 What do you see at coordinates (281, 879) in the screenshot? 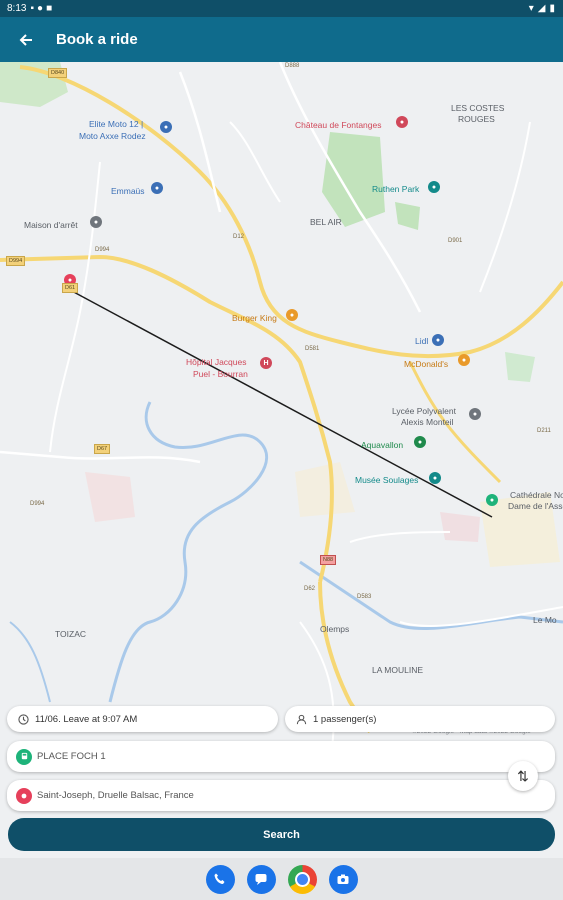
I see `android-dock` at bounding box center [281, 879].